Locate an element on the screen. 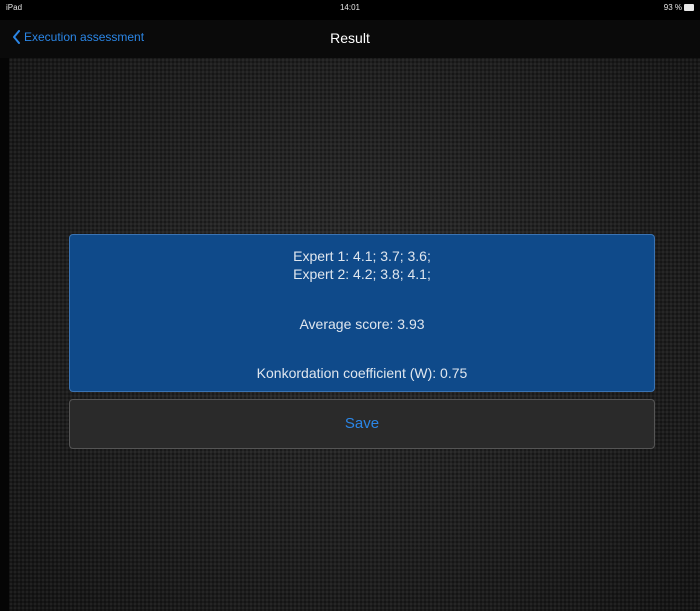 Image resolution: width=700 pixels, height=611 pixels. page-title: Result is located at coordinates (350, 38).